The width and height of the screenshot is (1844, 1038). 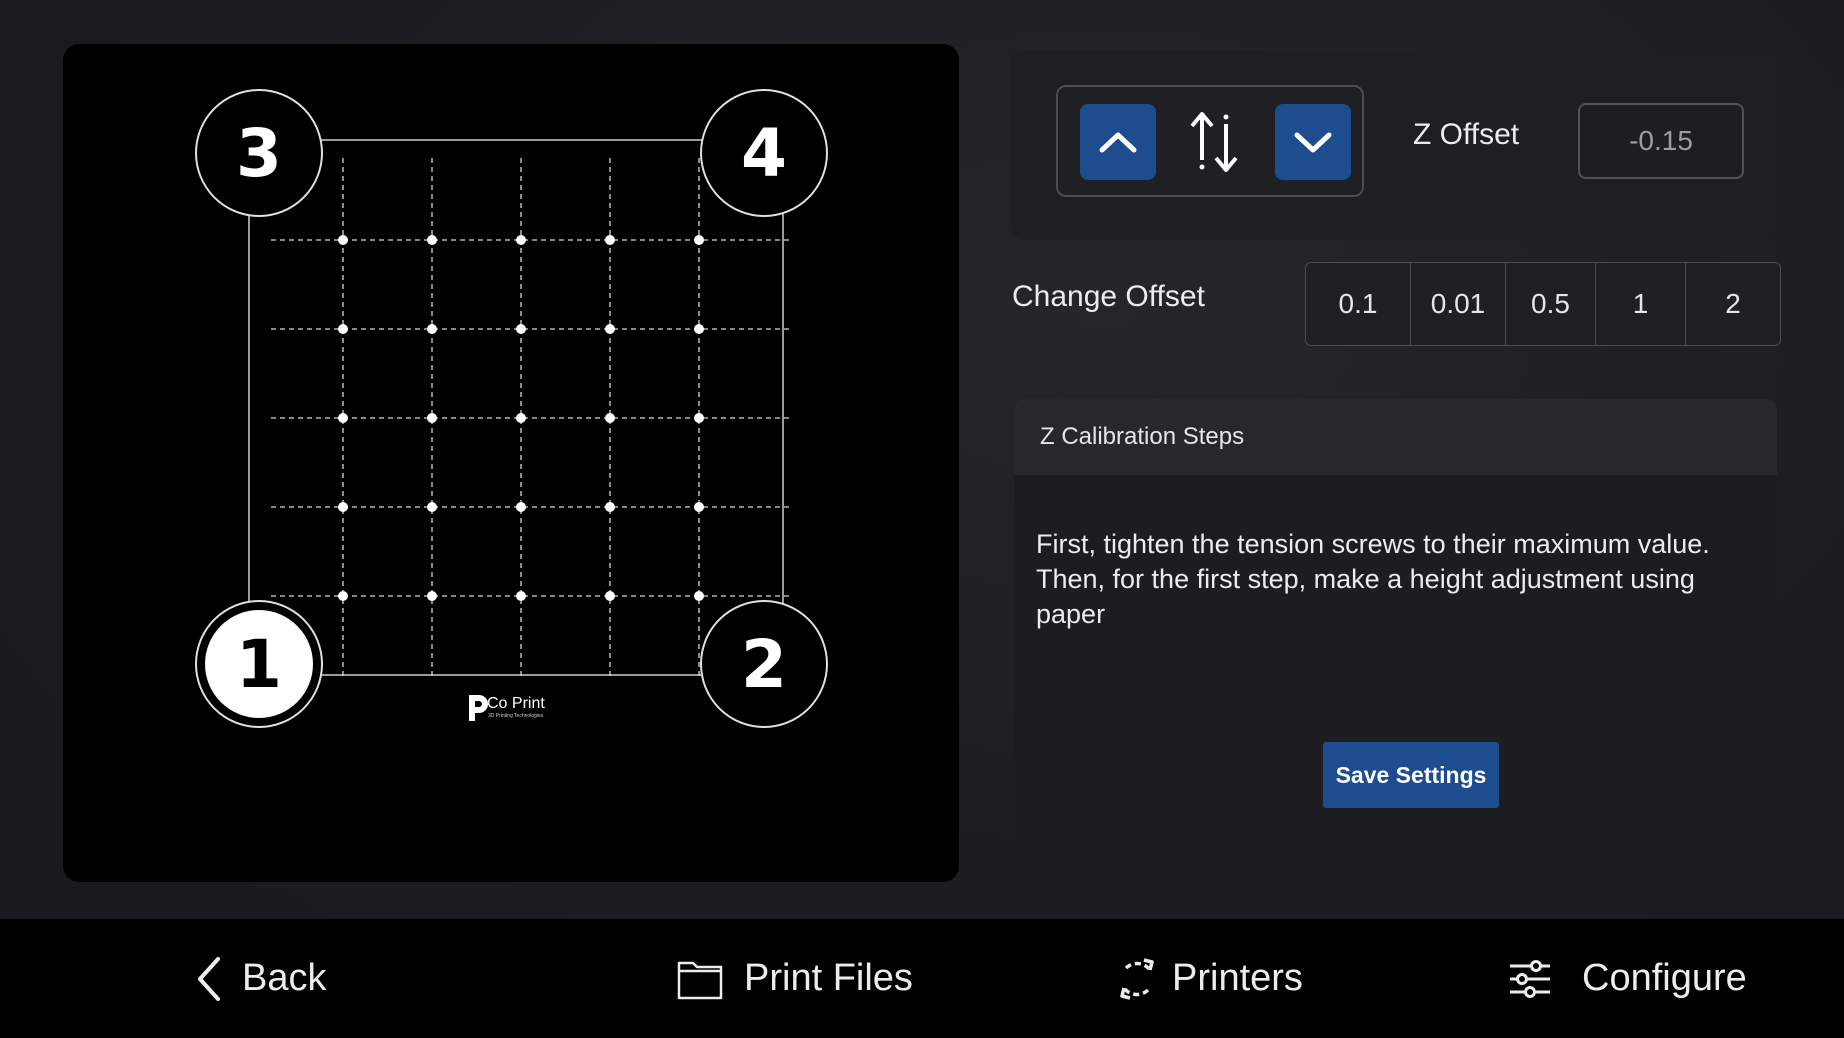 What do you see at coordinates (284, 978) in the screenshot?
I see `nav-back-label: Back` at bounding box center [284, 978].